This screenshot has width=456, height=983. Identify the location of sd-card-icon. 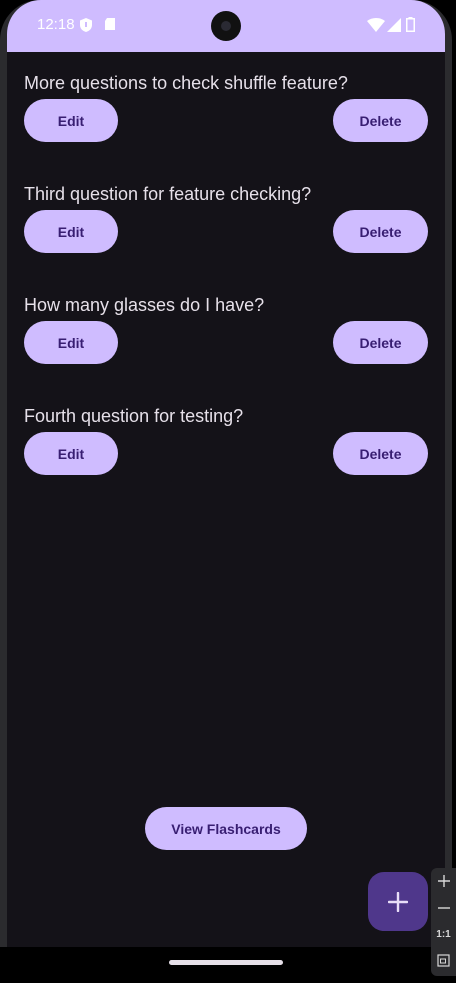
(110, 26).